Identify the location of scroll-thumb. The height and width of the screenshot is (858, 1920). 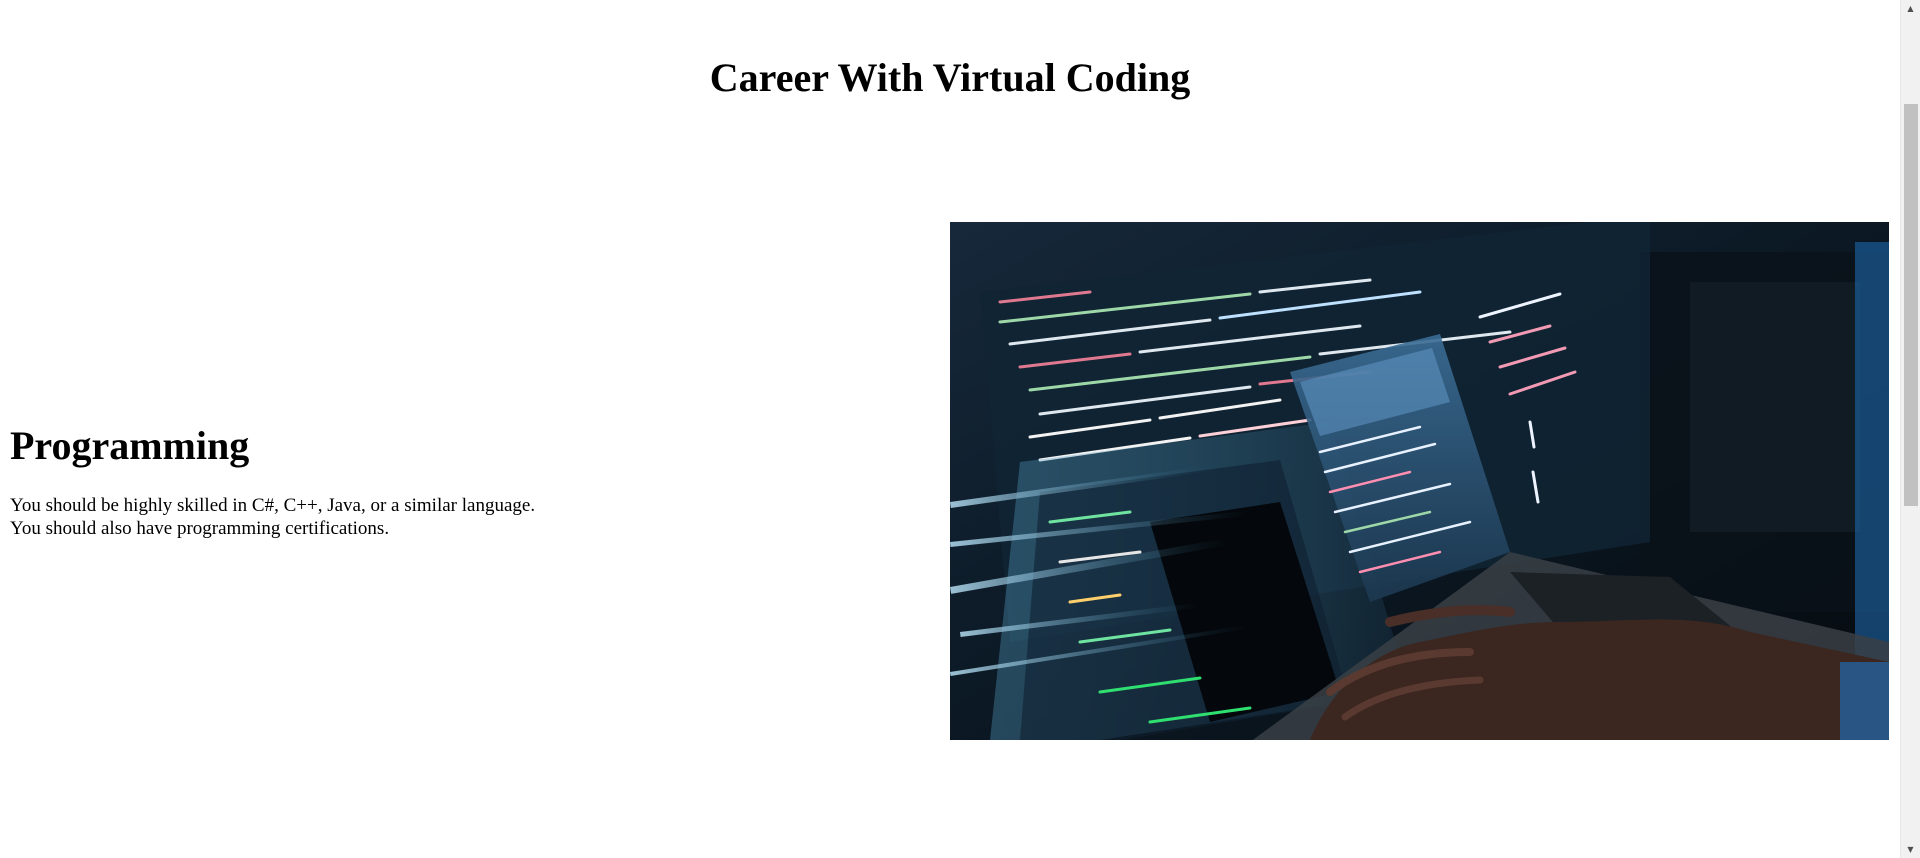
(1911, 305).